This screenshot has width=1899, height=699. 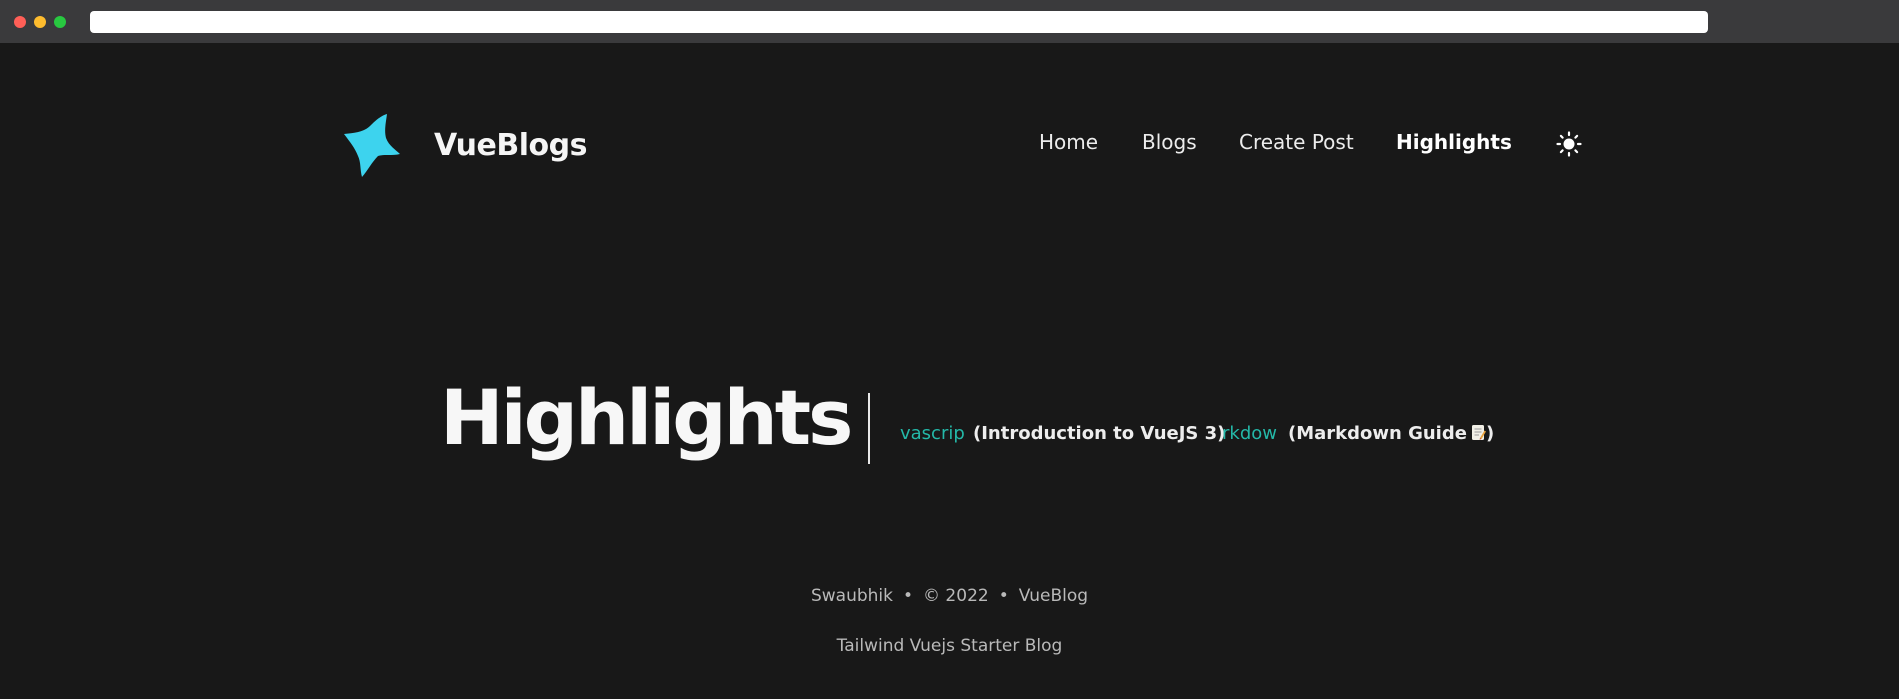 I want to click on site-brand: VueBlogs, so click(x=510, y=145).